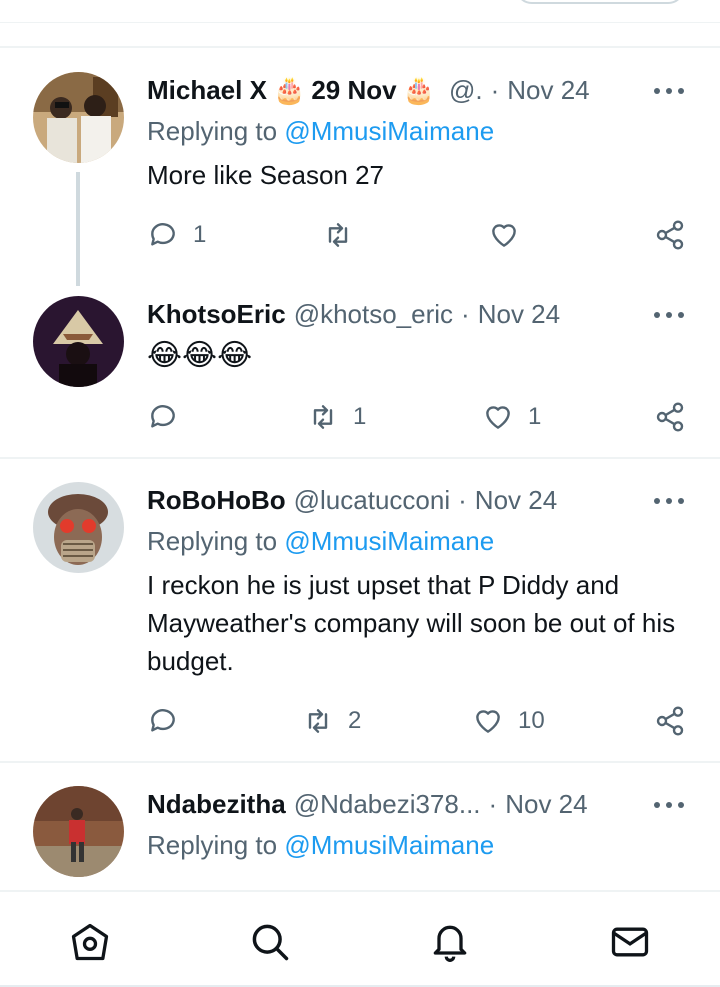  I want to click on messages-icon, so click(630, 942).